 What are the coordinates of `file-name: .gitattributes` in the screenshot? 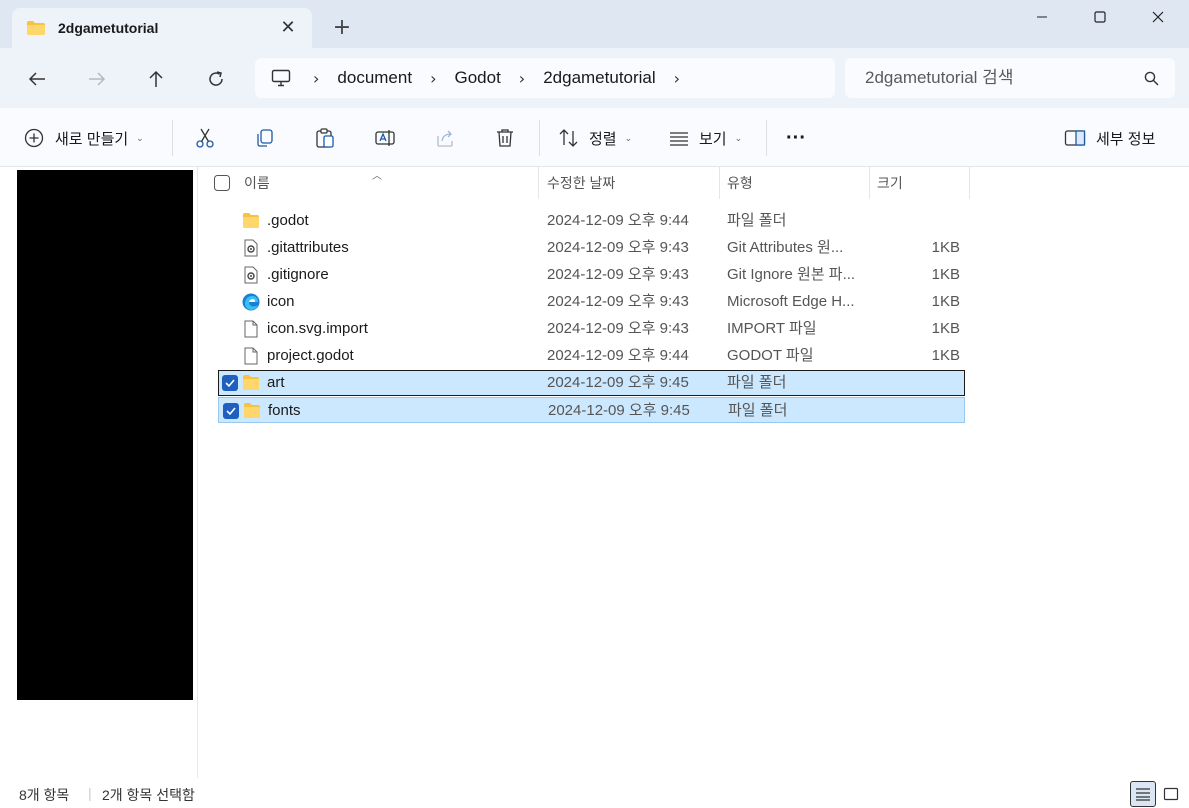 It's located at (308, 247).